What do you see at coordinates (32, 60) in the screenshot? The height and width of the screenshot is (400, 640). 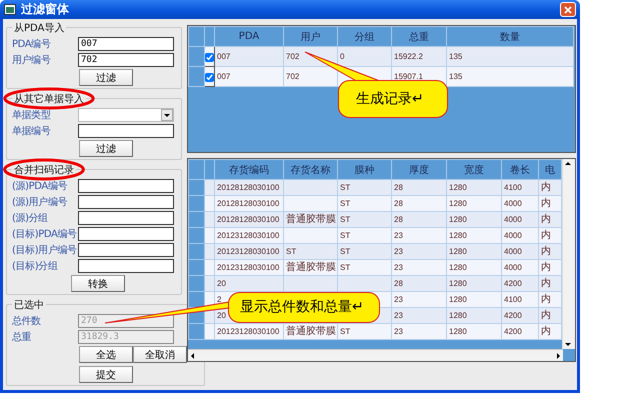 I see `field-label: 用户编号` at bounding box center [32, 60].